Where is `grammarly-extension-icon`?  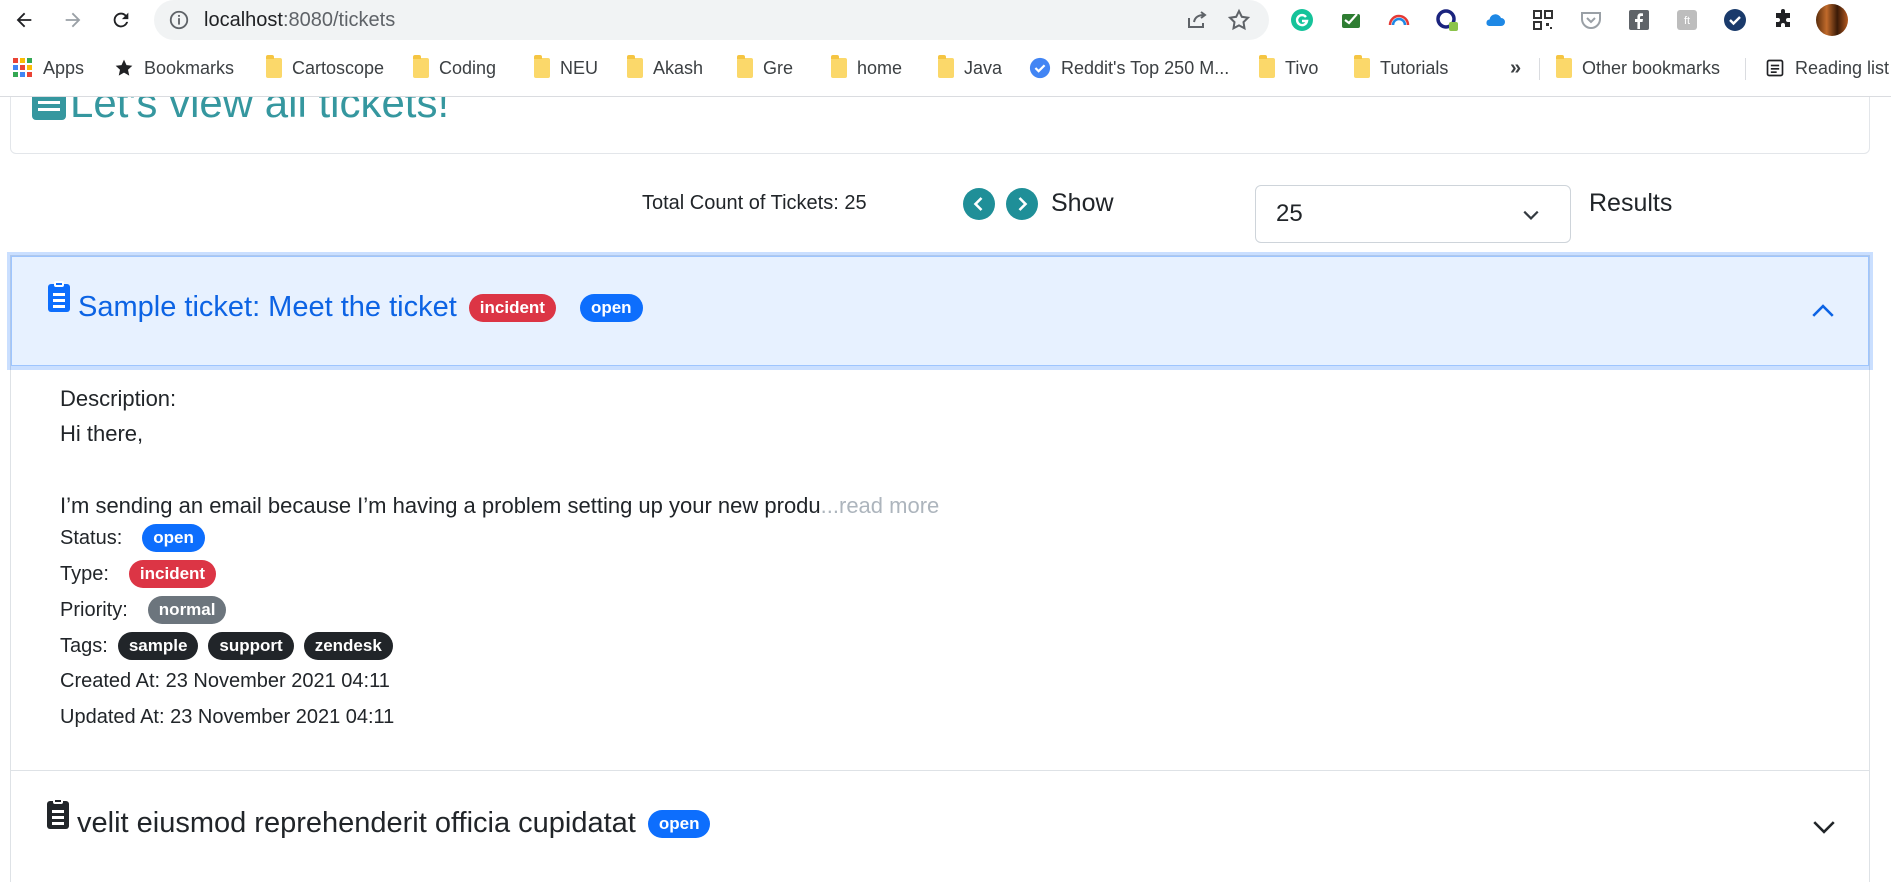
grammarly-extension-icon is located at coordinates (1302, 20).